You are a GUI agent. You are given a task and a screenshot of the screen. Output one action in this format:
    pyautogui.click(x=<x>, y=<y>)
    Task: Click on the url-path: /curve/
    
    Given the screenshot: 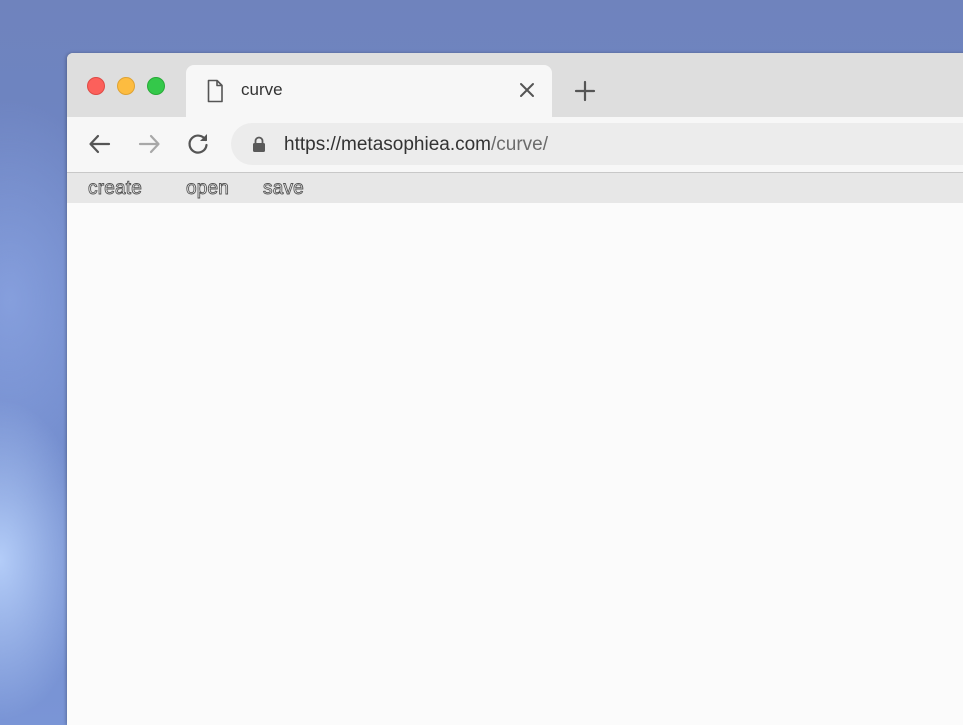 What is the action you would take?
    pyautogui.click(x=520, y=144)
    